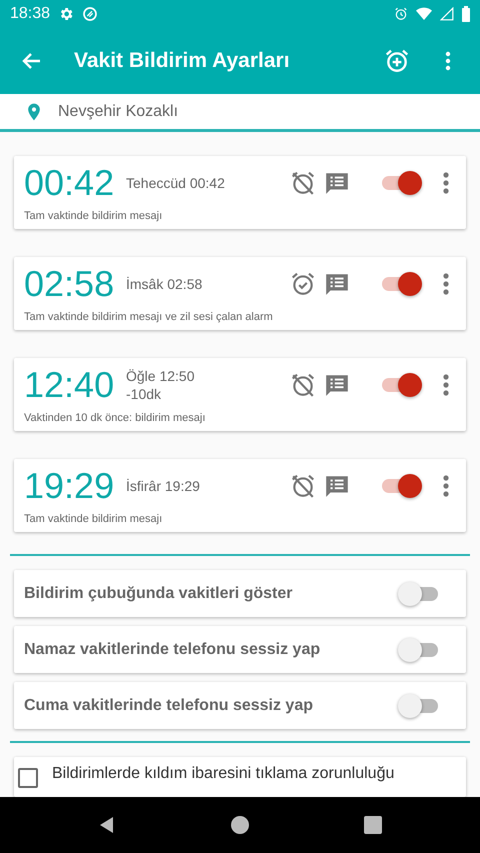 The height and width of the screenshot is (853, 480). What do you see at coordinates (240, 113) in the screenshot?
I see `location-bar: Nevşehir Kozaklı` at bounding box center [240, 113].